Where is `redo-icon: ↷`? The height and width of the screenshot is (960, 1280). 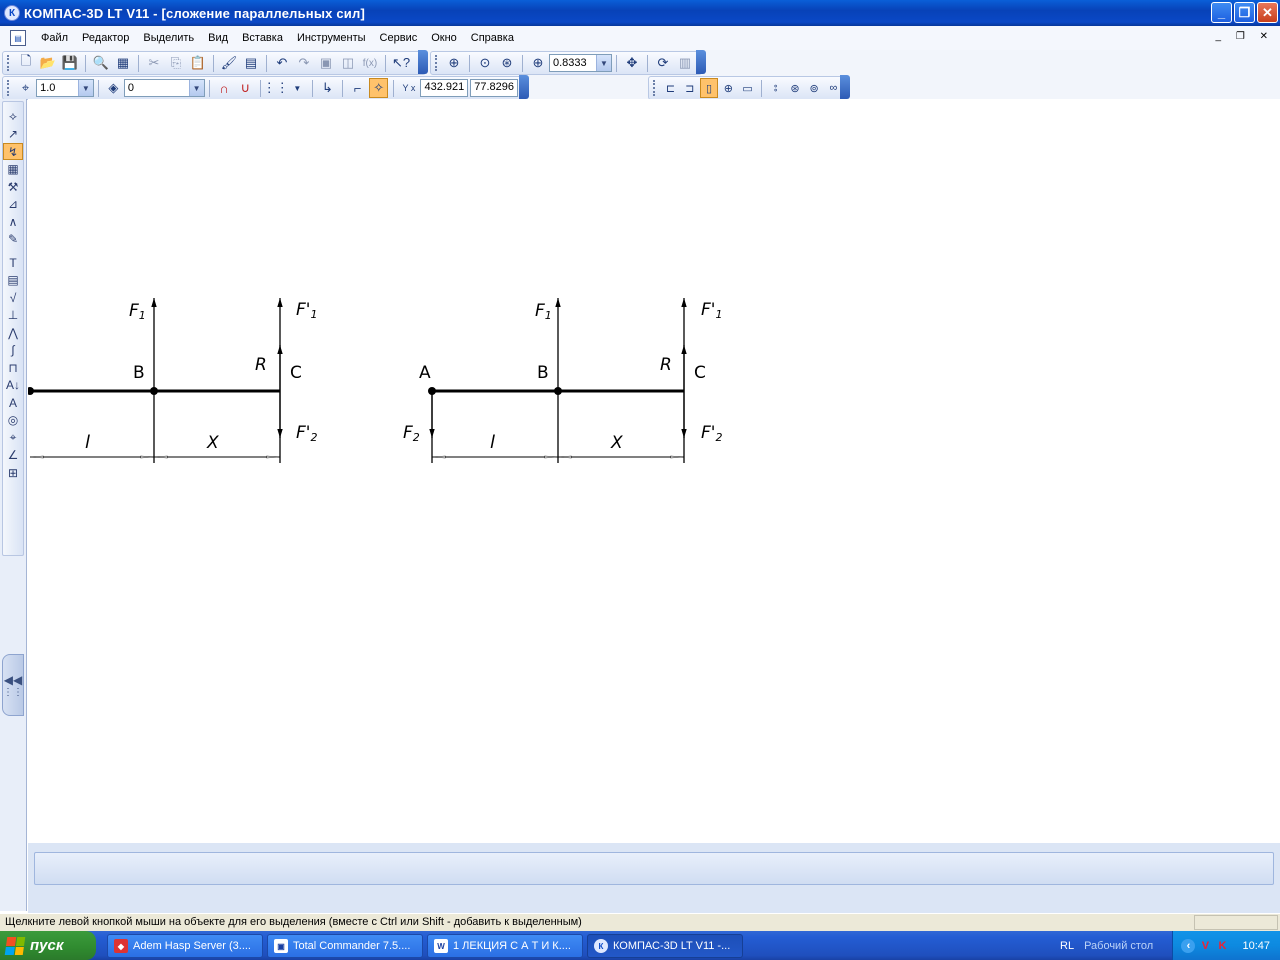
redo-icon: ↷ is located at coordinates (304, 63).